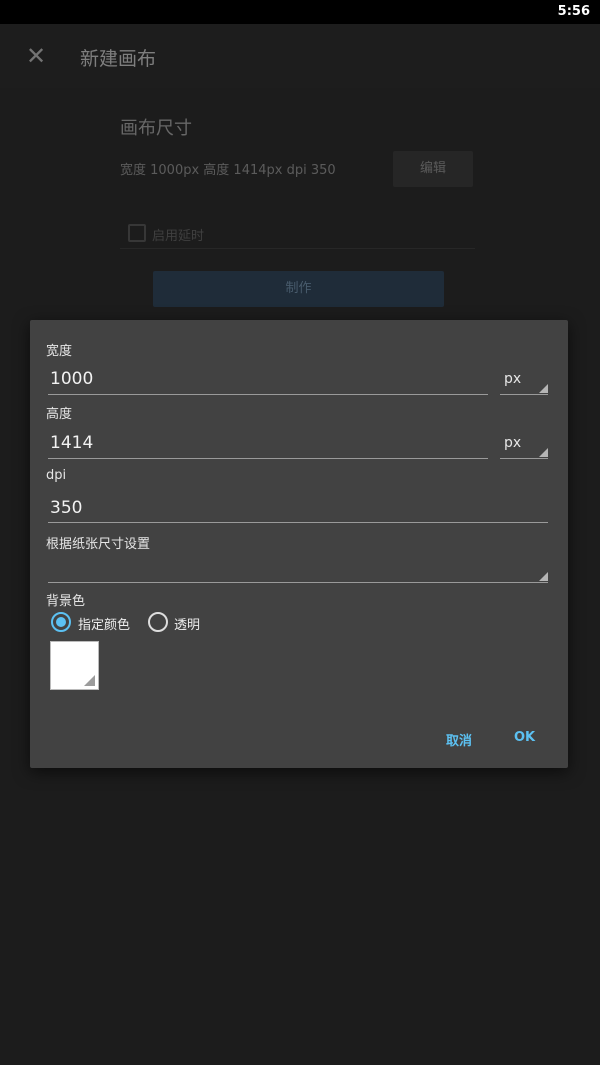  Describe the element at coordinates (66, 601) in the screenshot. I see `background-color-label: 背景色` at that location.